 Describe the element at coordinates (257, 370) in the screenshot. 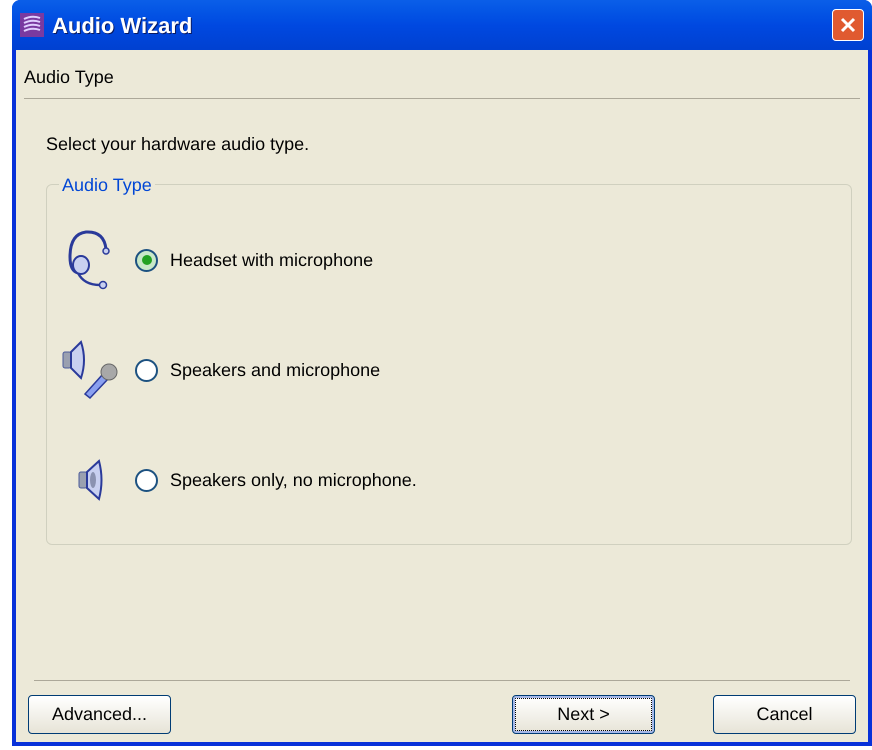

I see `radio-option: Speakers and microphone` at that location.